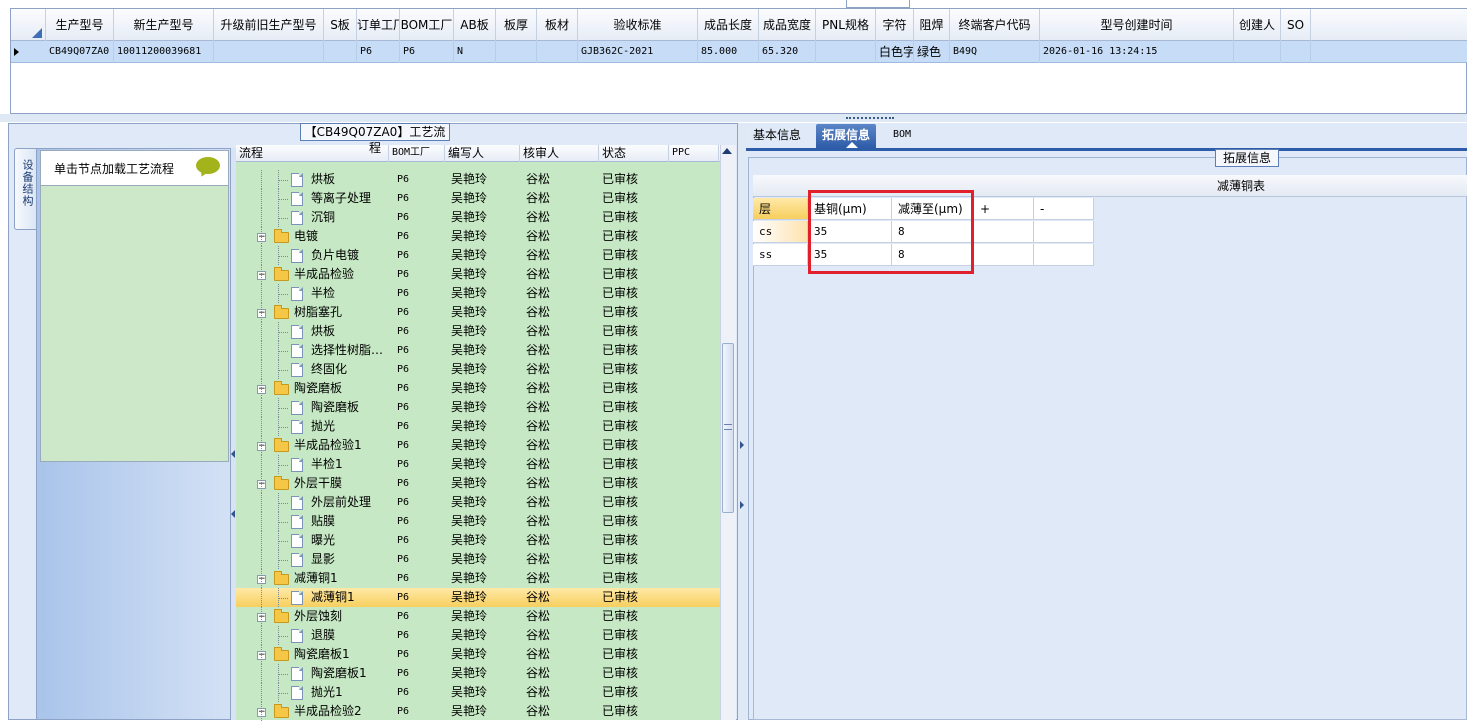 The height and width of the screenshot is (721, 1467). What do you see at coordinates (1004, 209) in the screenshot?
I see `table-column-header: +` at bounding box center [1004, 209].